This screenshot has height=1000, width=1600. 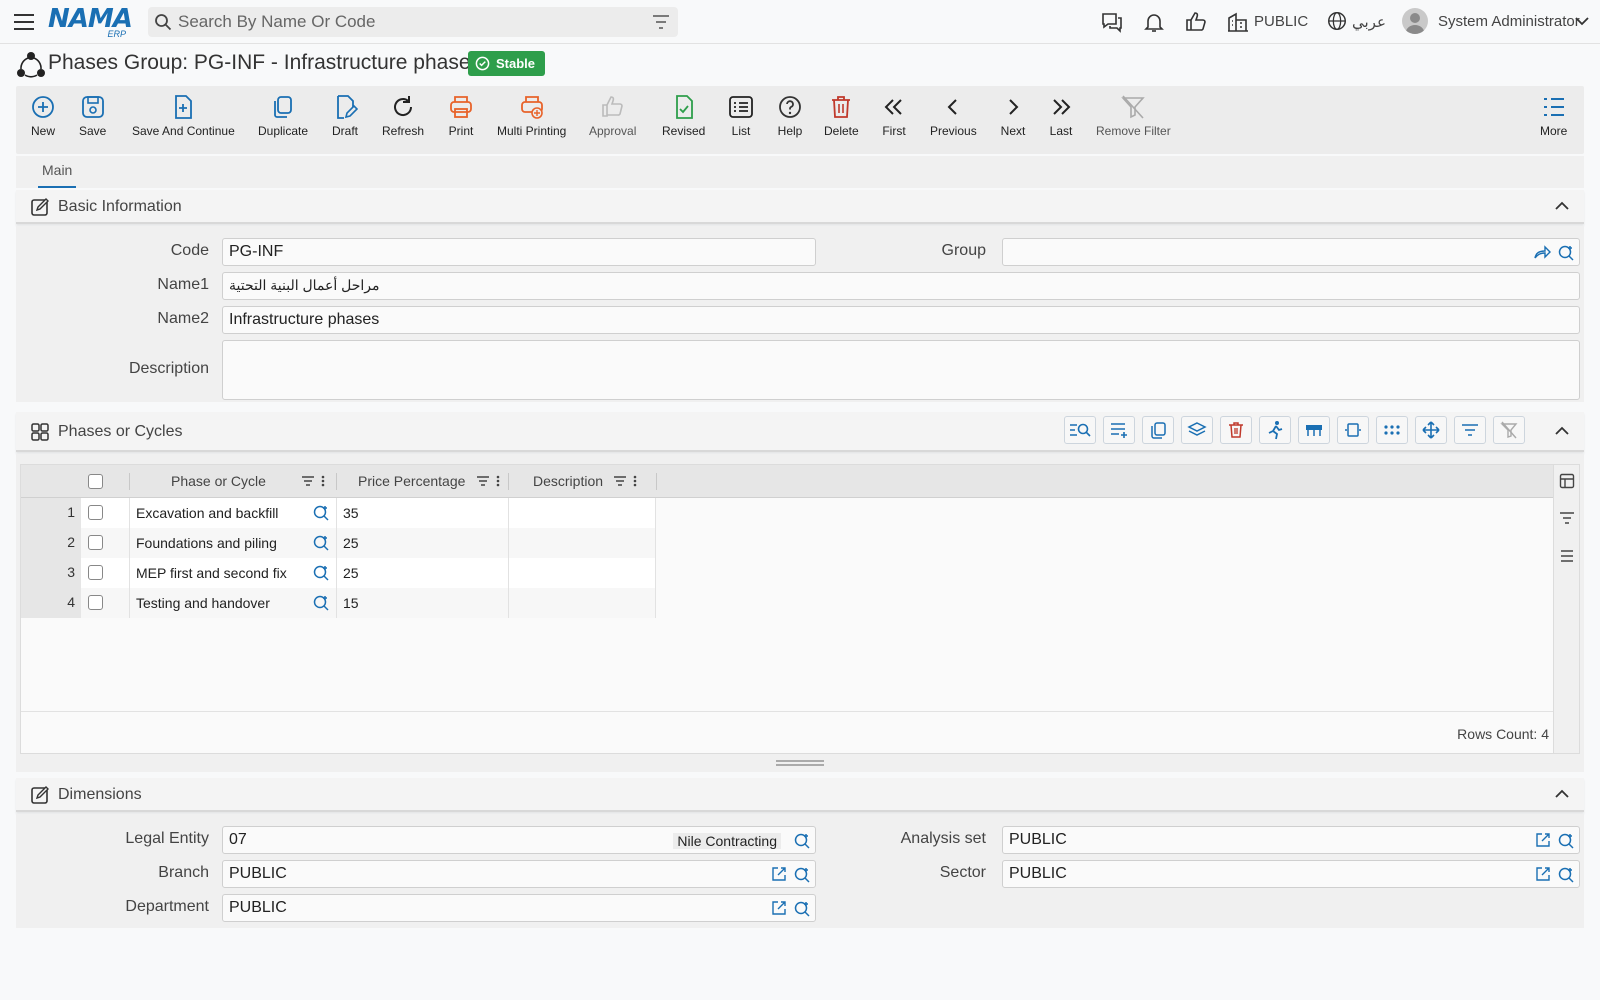 What do you see at coordinates (338, 543) in the screenshot?
I see `table-row: 2 Foundations and piling 25` at bounding box center [338, 543].